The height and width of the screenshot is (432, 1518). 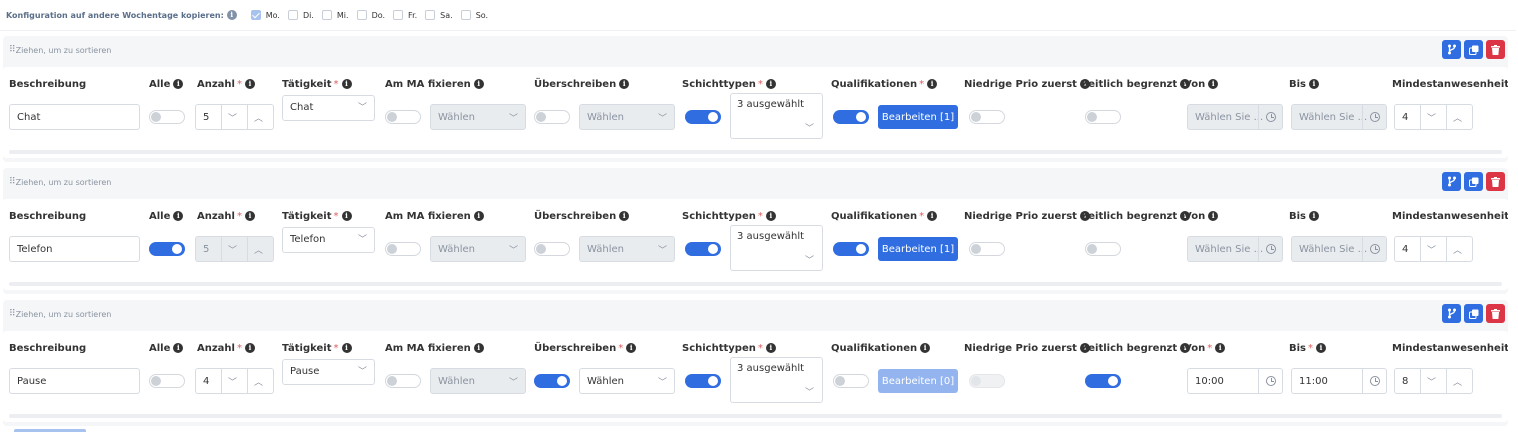 I want to click on day-checkbox-mi: Mi., so click(x=335, y=15).